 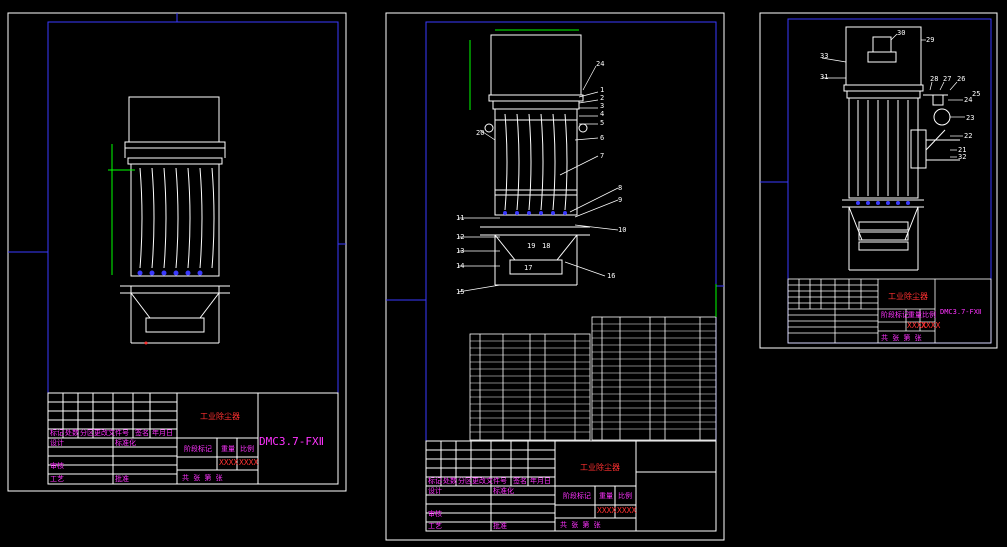 I want to click on part-number-1: 1, so click(x=602, y=90).